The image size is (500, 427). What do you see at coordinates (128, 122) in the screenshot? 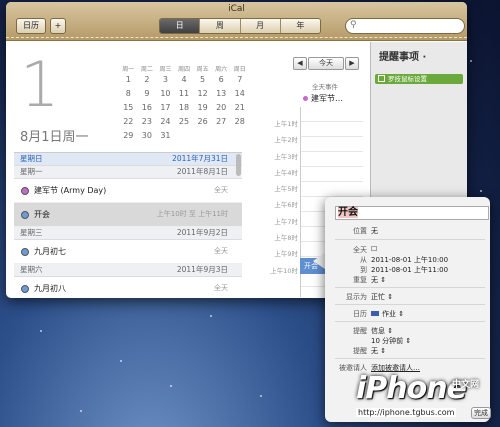
I see `mini-calendar-day: 22` at bounding box center [128, 122].